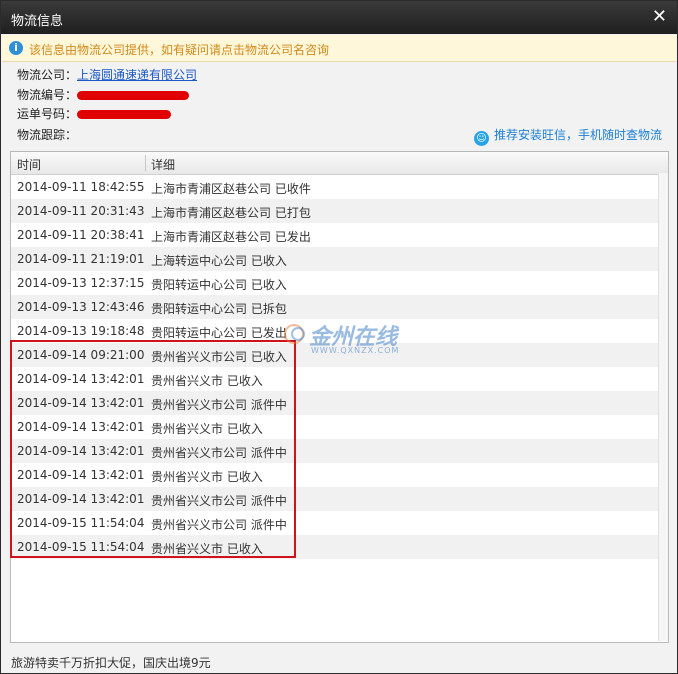 The height and width of the screenshot is (674, 678). What do you see at coordinates (81, 259) in the screenshot?
I see `row-time: 2014-09-11 21:19:01` at bounding box center [81, 259].